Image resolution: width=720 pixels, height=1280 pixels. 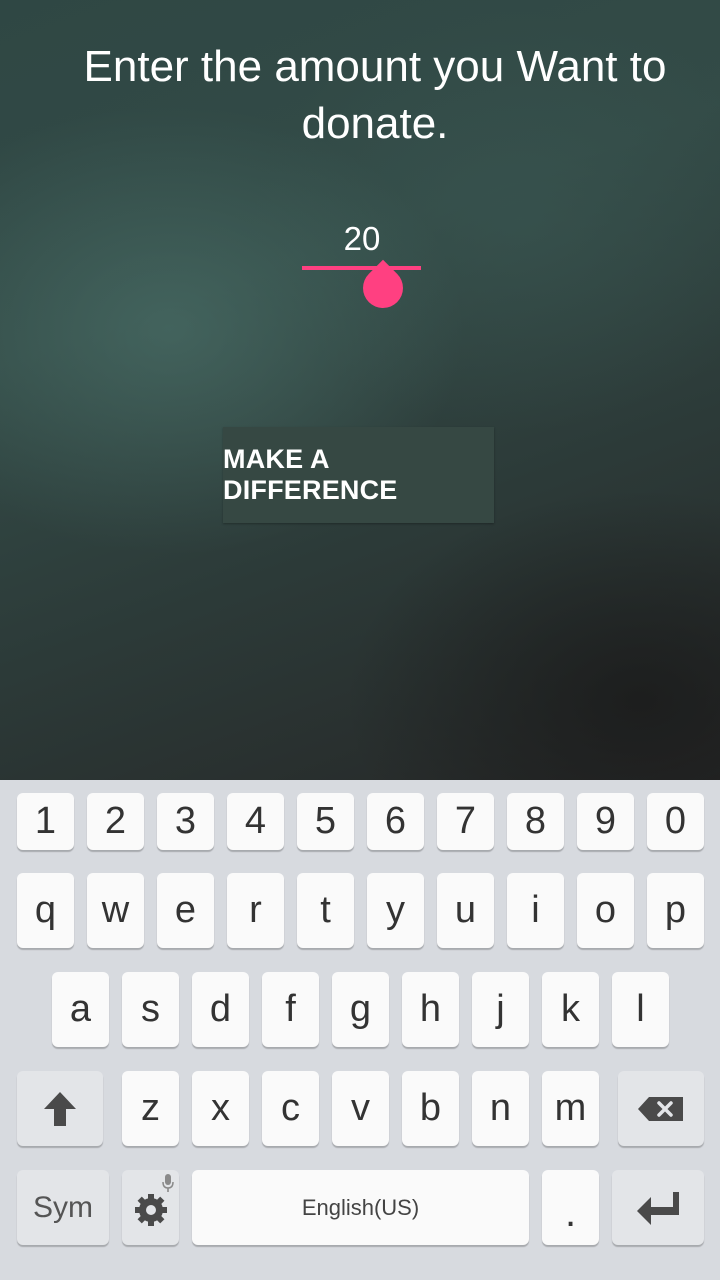 I want to click on key-v: v, so click(x=360, y=1108).